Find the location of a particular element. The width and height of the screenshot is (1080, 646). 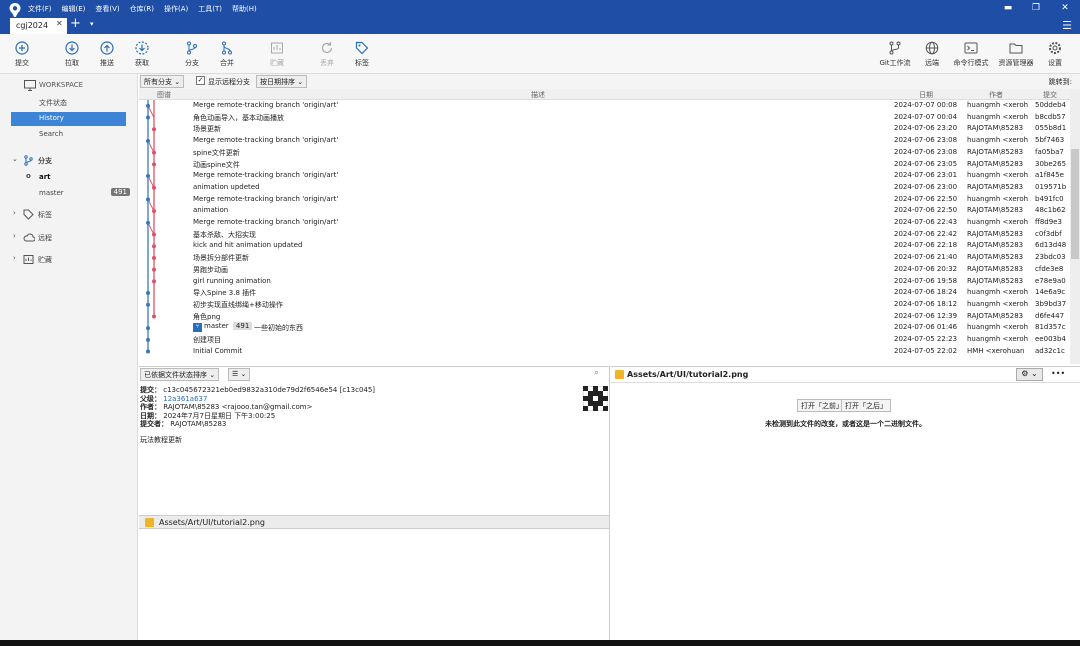

tab-dropdown-icon: ▾ is located at coordinates (92, 24).